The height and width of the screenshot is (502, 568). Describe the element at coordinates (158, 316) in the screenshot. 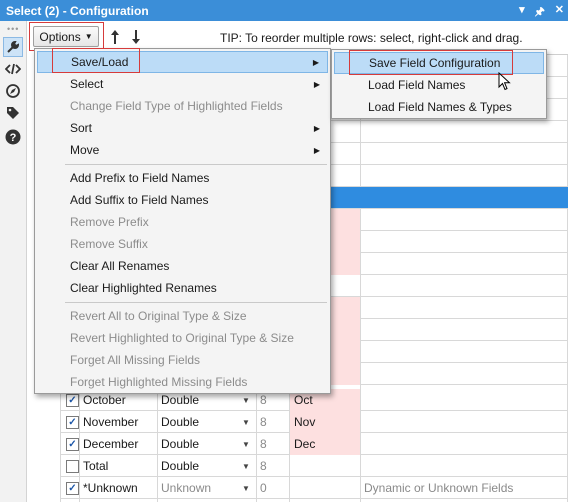

I see `menu-item-label: Revert All to Original Type & Size` at that location.